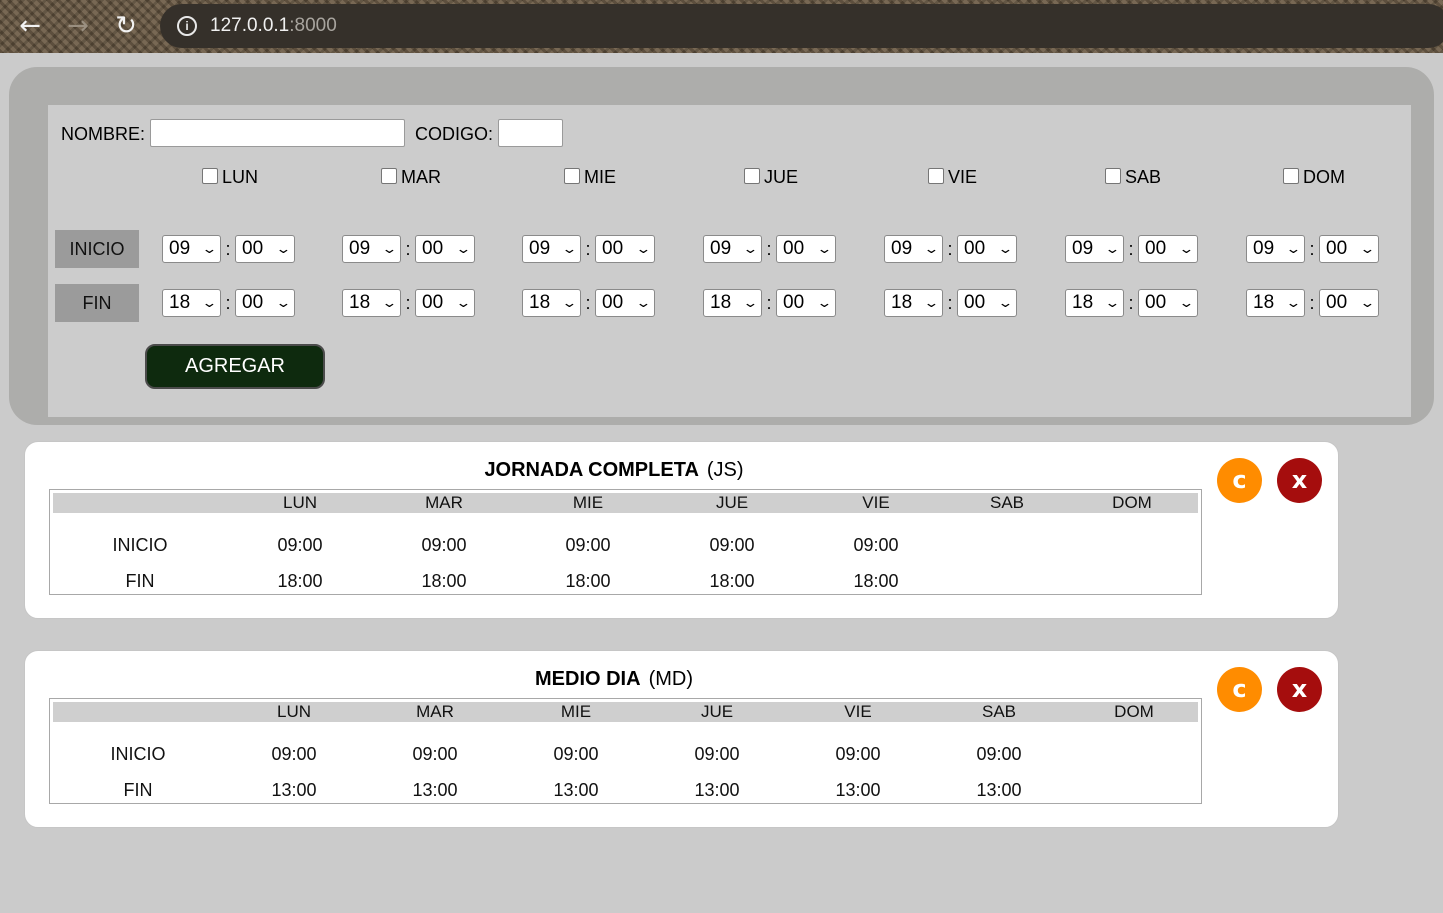  What do you see at coordinates (435, 711) in the screenshot?
I see `table-header-cell: MAR` at bounding box center [435, 711].